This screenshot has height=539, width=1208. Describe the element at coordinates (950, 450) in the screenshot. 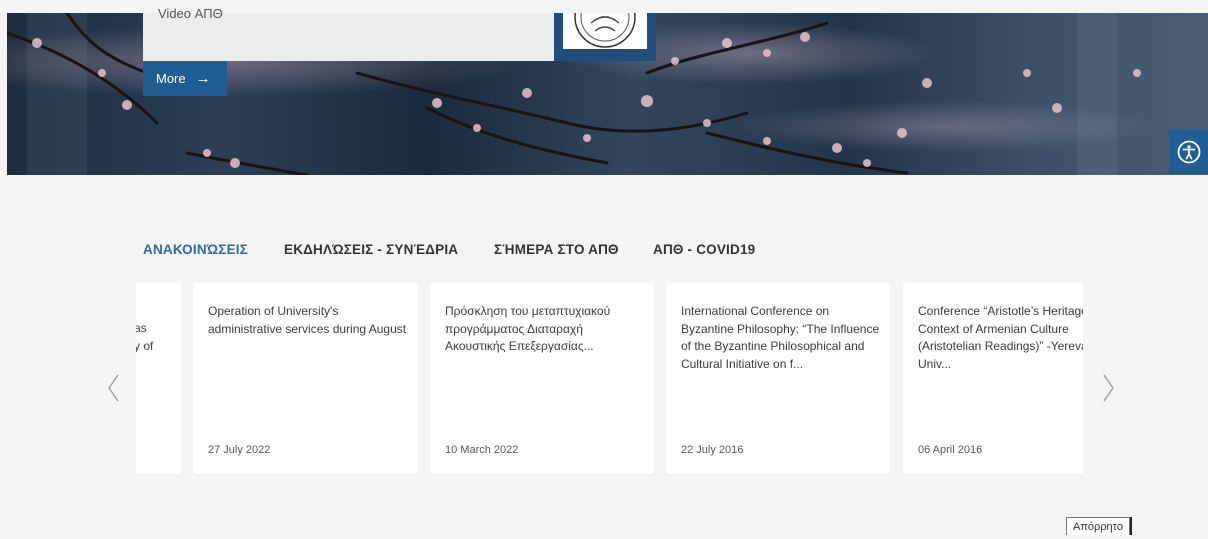

I see `news-card-date: 06 April 2016` at that location.